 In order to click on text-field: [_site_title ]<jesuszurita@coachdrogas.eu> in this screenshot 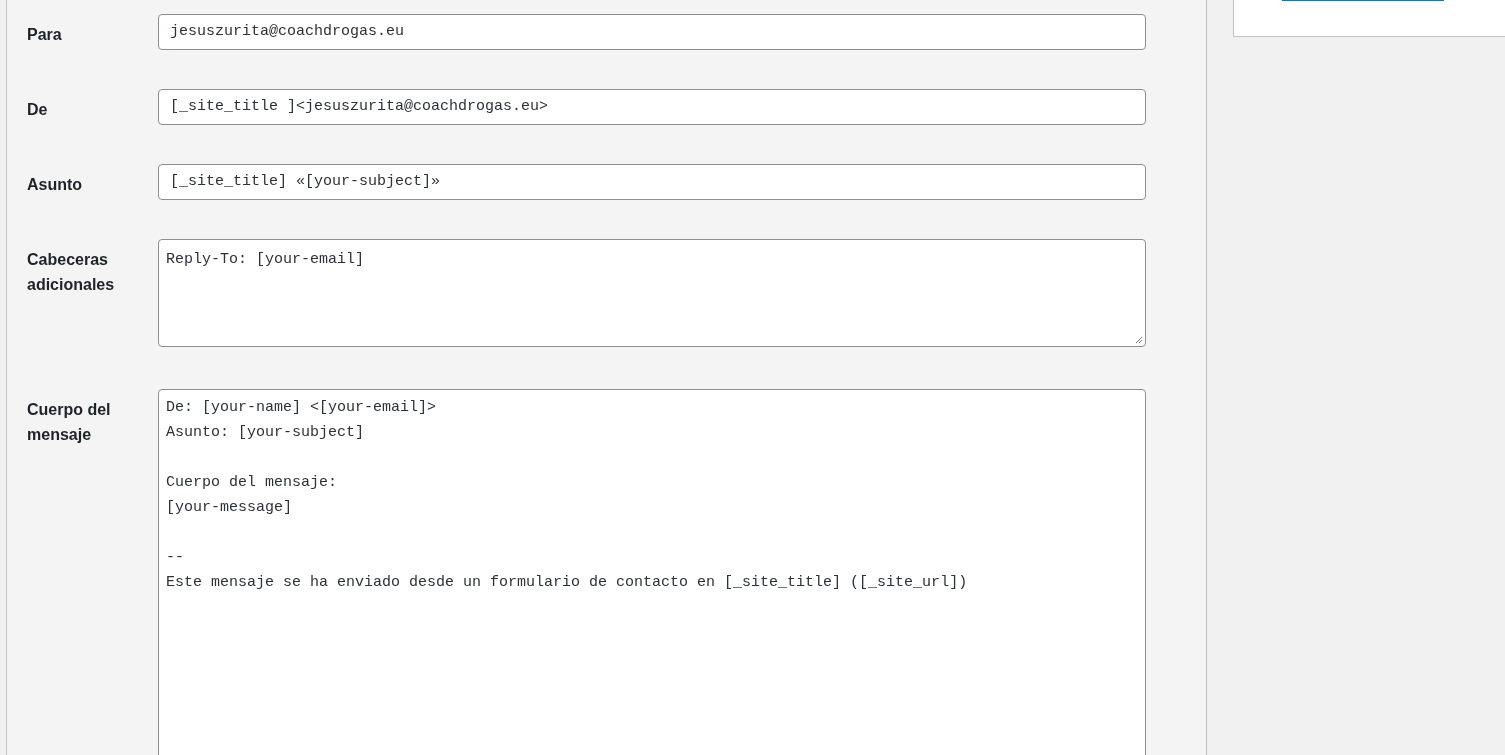, I will do `click(652, 107)`.